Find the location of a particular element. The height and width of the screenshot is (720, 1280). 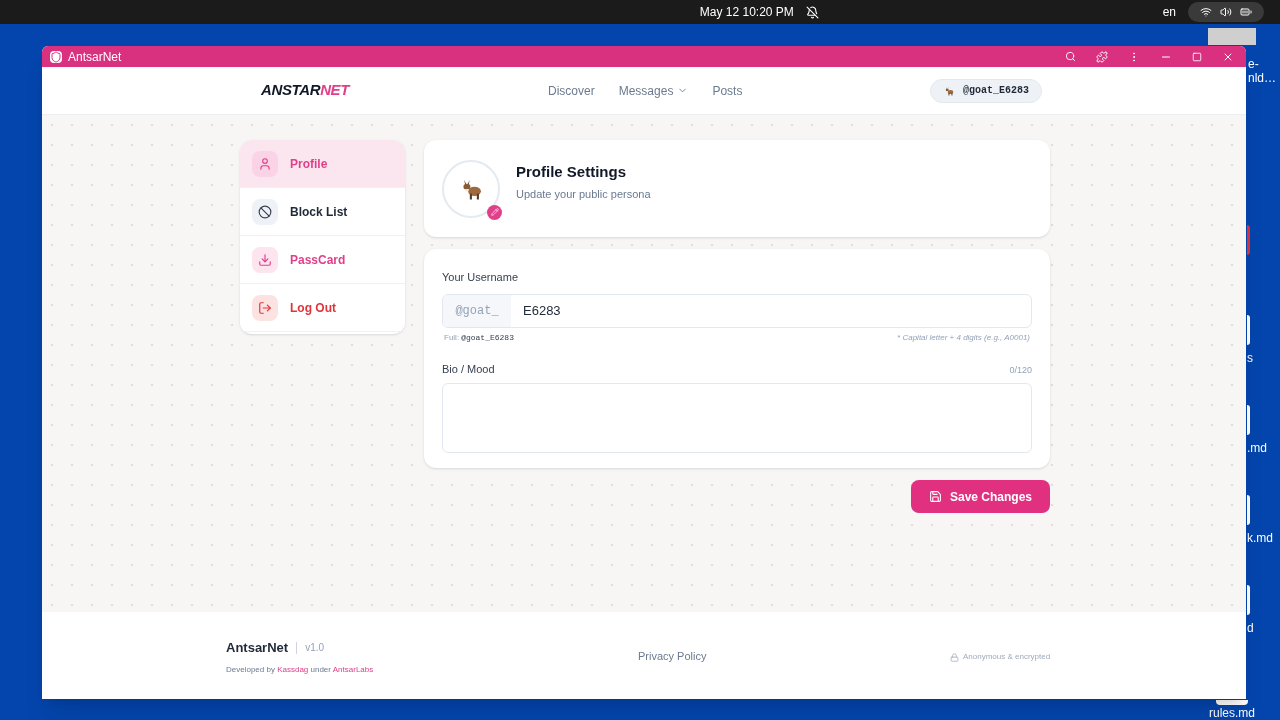

volume-icon is located at coordinates (1226, 12).